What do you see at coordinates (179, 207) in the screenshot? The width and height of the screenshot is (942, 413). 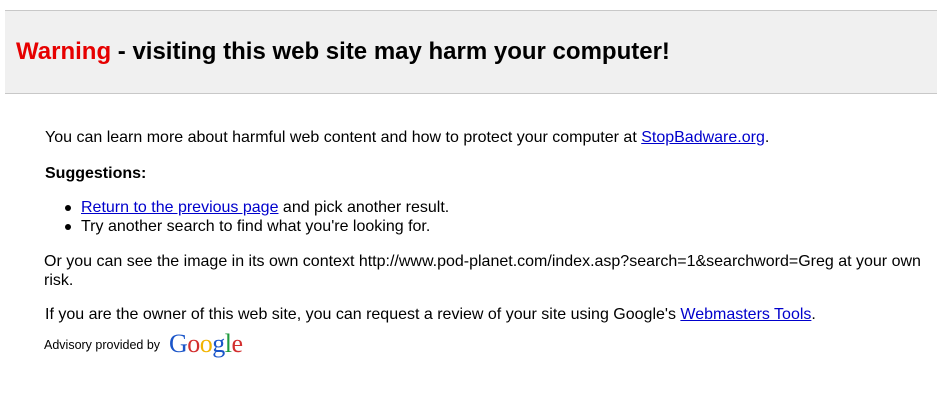 I see `previous-page-link: Return to the previous page` at bounding box center [179, 207].